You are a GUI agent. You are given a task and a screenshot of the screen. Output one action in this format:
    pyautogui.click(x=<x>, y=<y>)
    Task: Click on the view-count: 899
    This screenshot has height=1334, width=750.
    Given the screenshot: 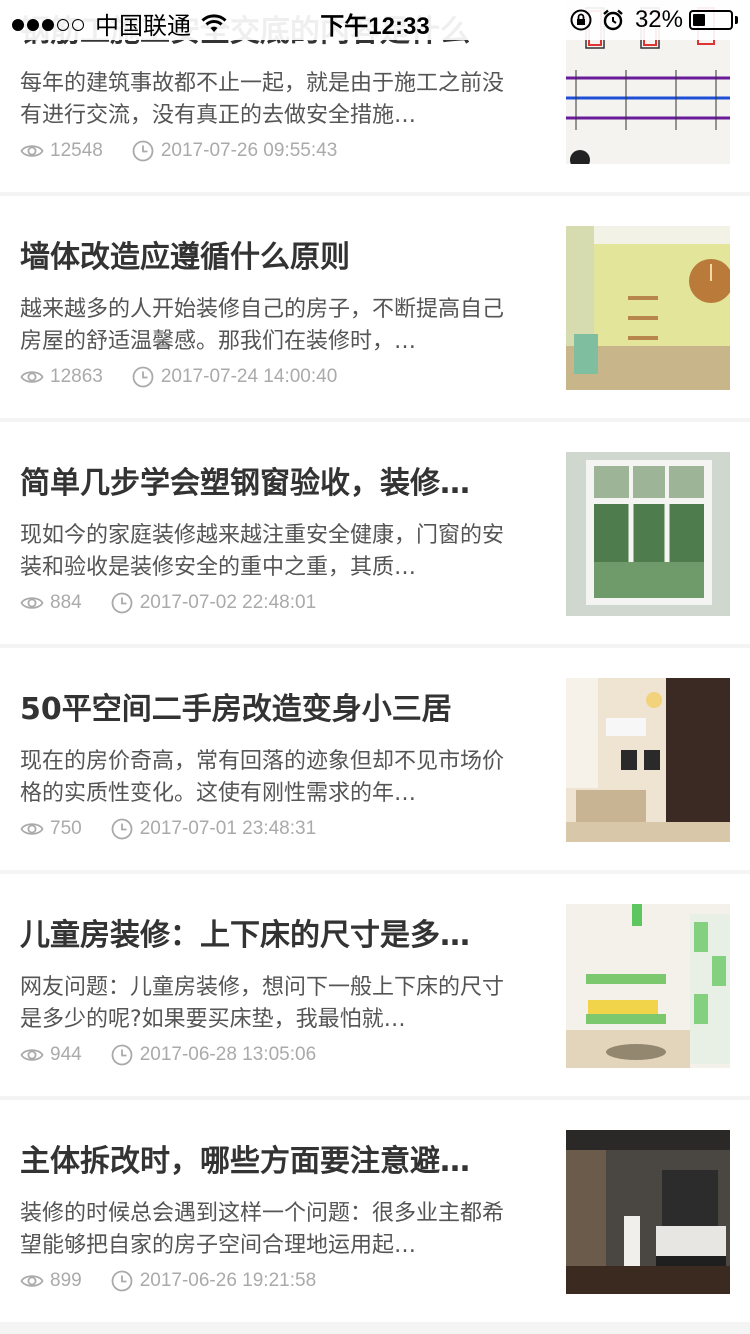 What is the action you would take?
    pyautogui.click(x=66, y=1280)
    